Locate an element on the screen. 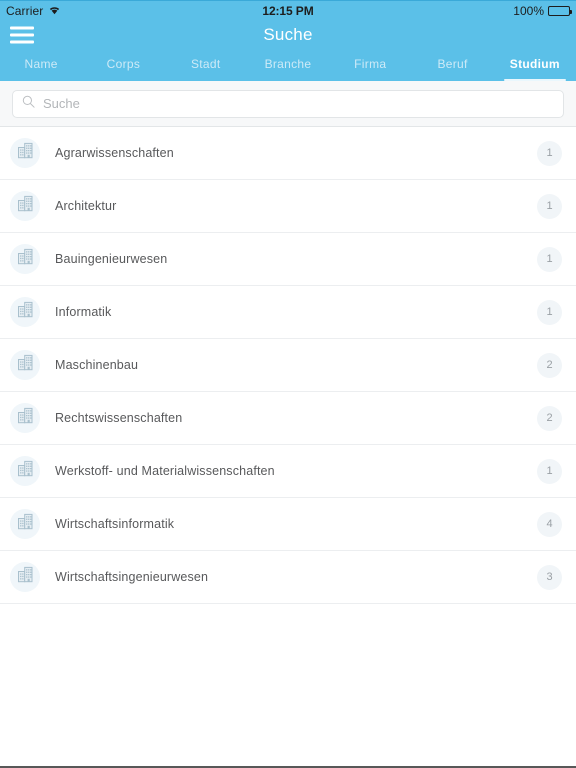 This screenshot has width=576, height=768. battery-percent-label: 100% is located at coordinates (528, 10).